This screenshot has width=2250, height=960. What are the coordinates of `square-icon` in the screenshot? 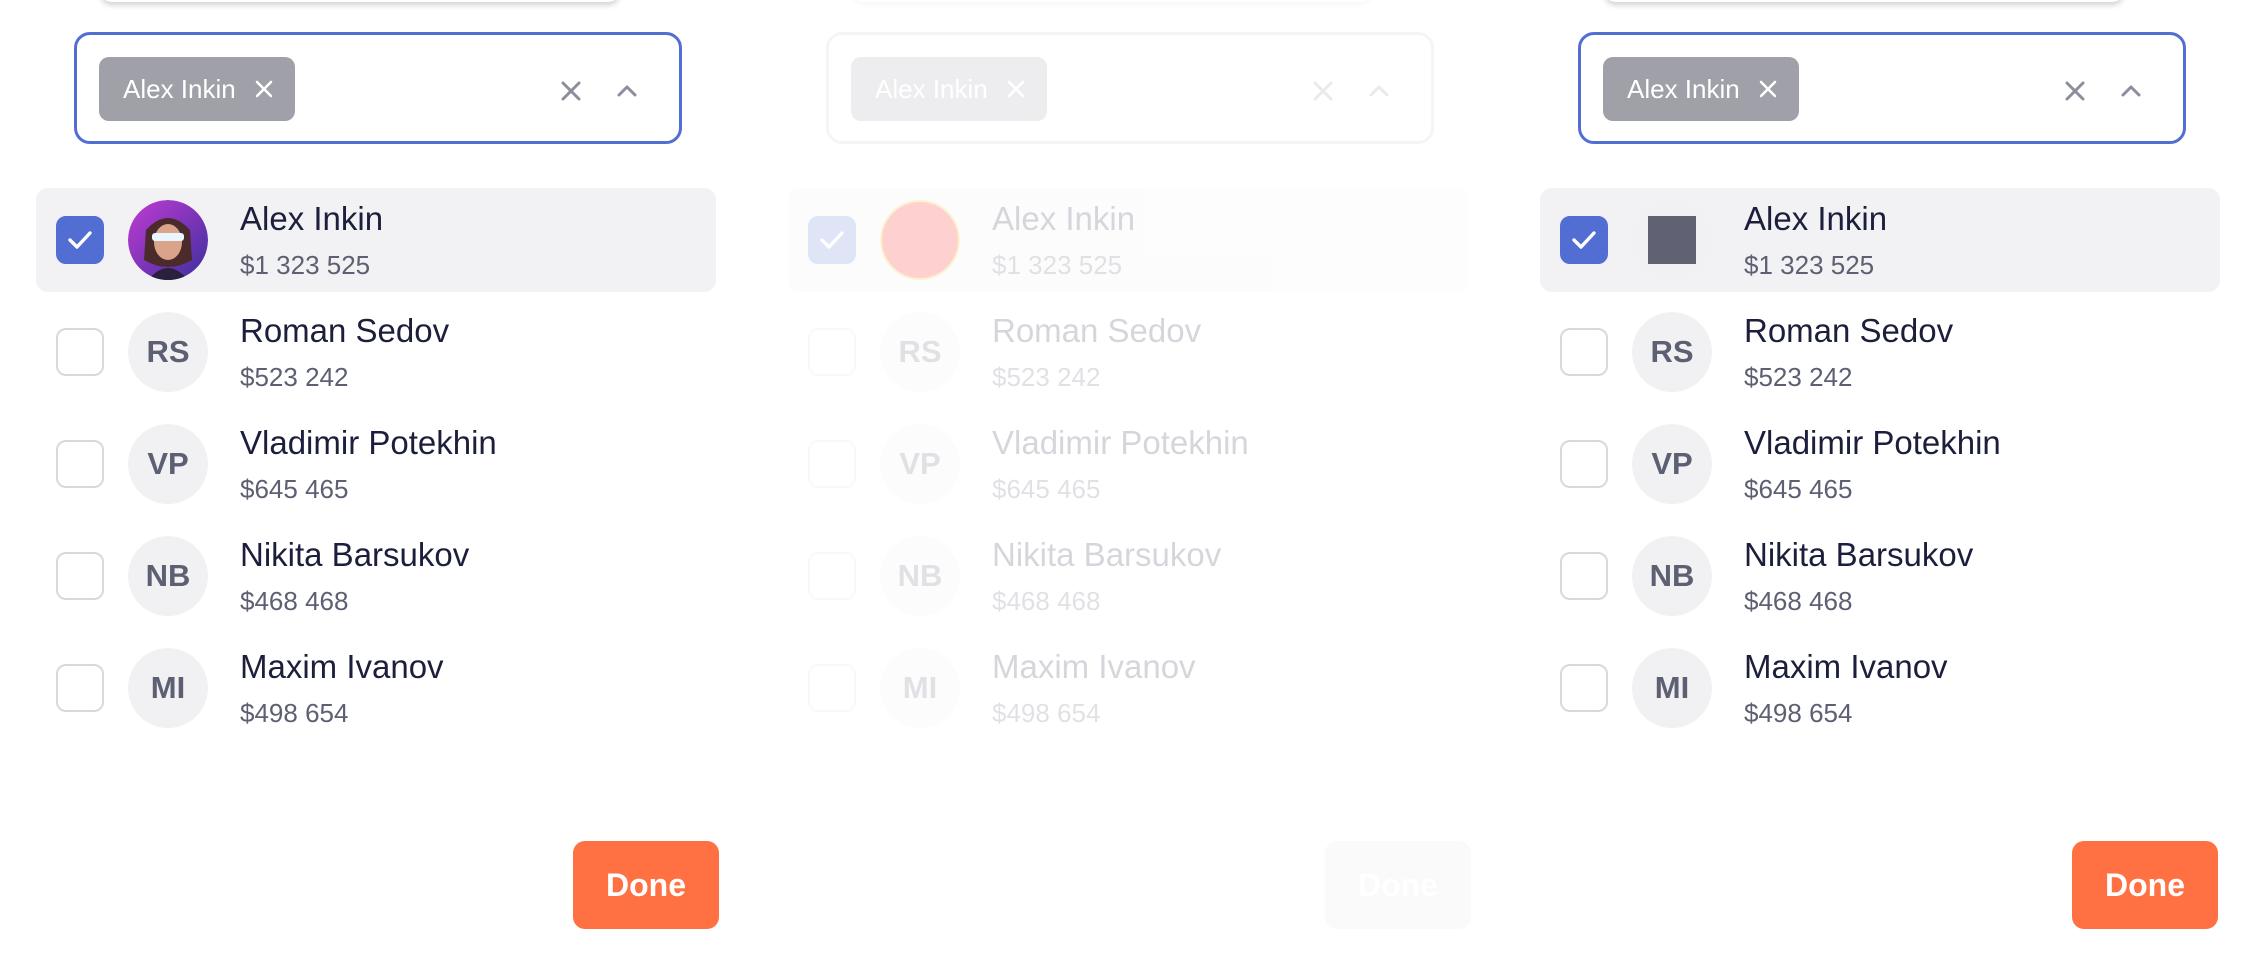 It's located at (1672, 240).